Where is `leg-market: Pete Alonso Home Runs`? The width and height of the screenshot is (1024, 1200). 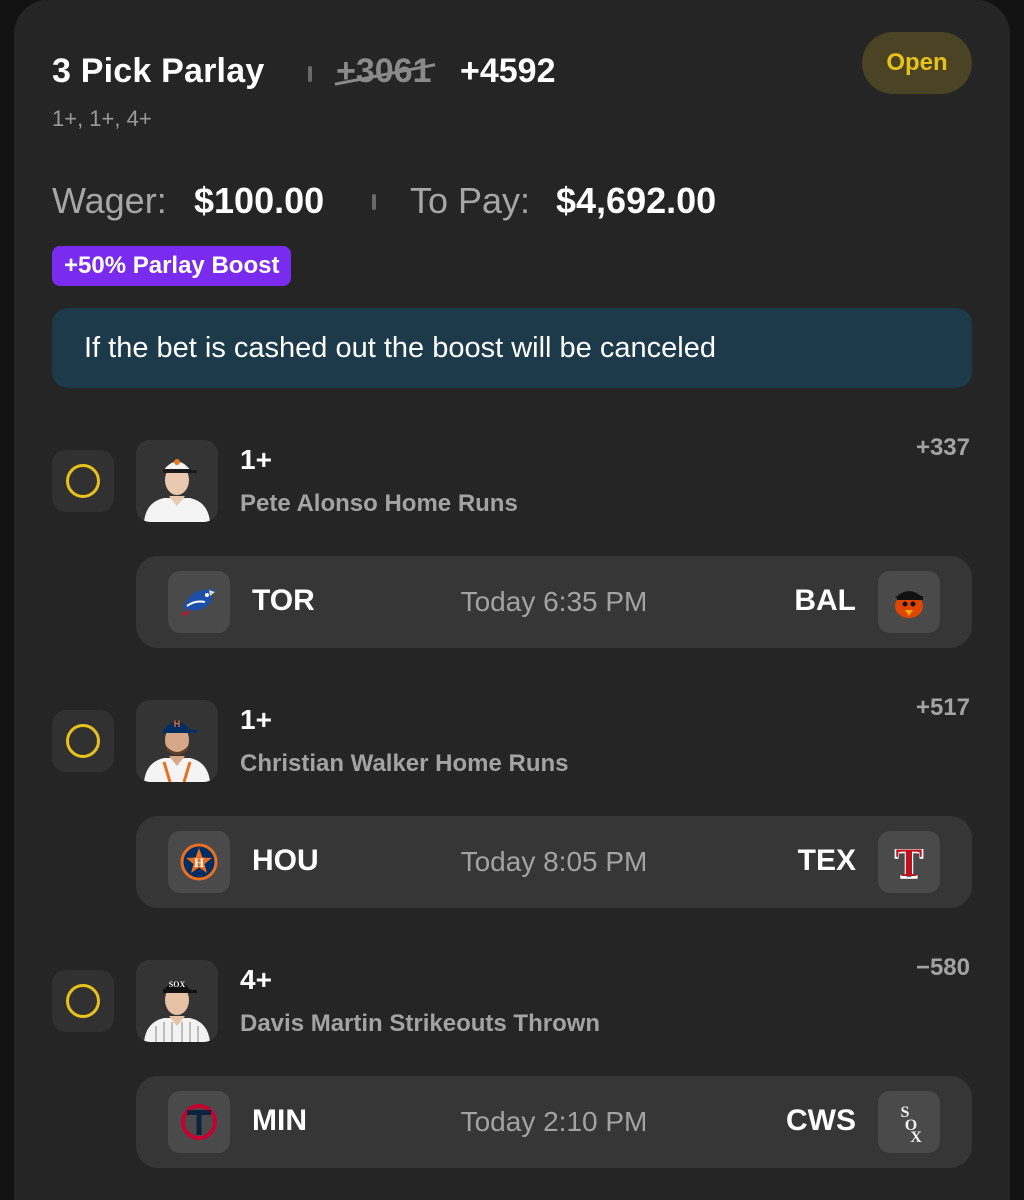
leg-market: Pete Alonso Home Runs is located at coordinates (379, 503).